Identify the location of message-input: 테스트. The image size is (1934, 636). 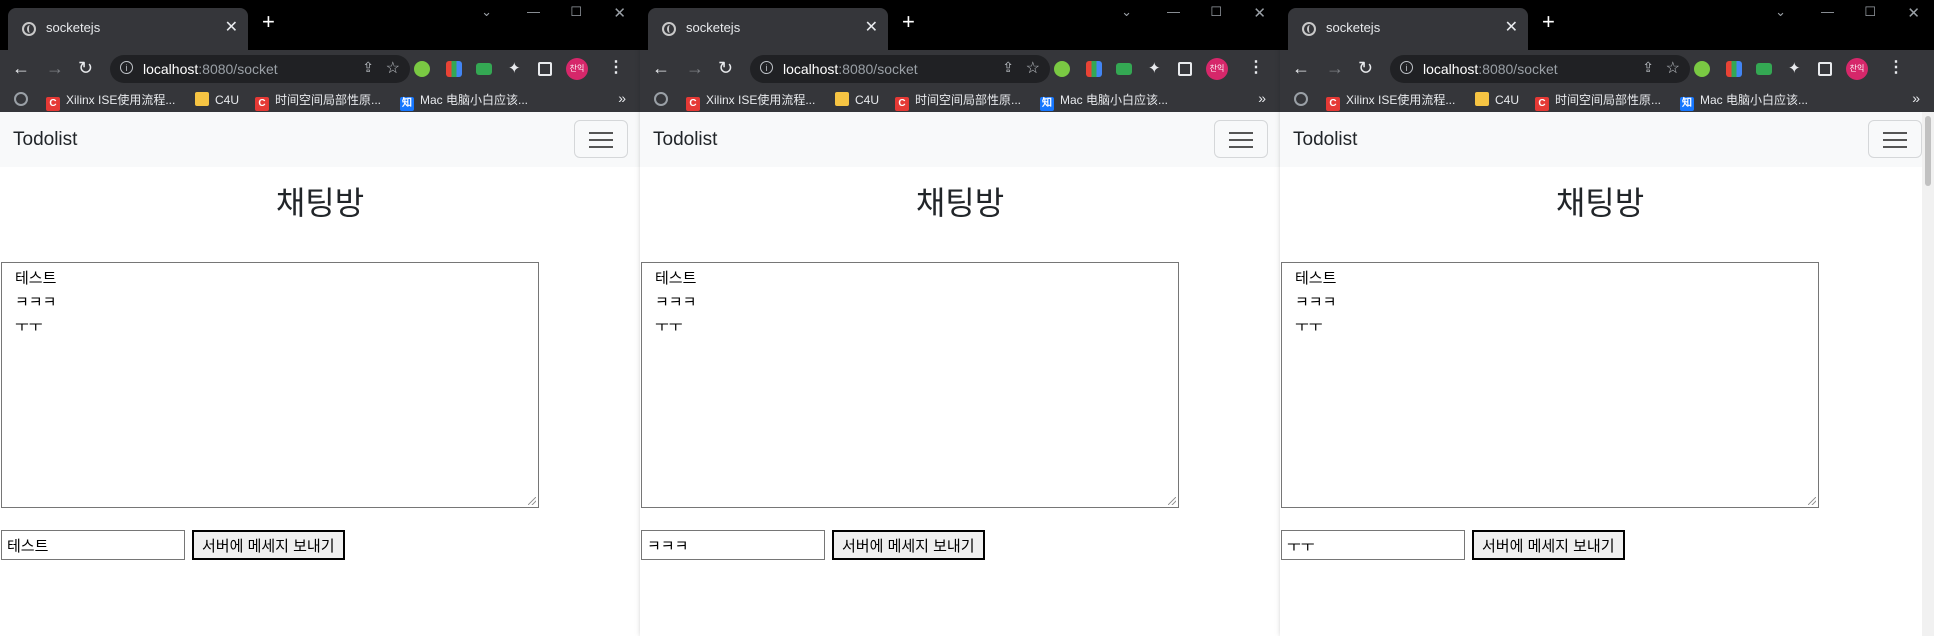
(93, 545).